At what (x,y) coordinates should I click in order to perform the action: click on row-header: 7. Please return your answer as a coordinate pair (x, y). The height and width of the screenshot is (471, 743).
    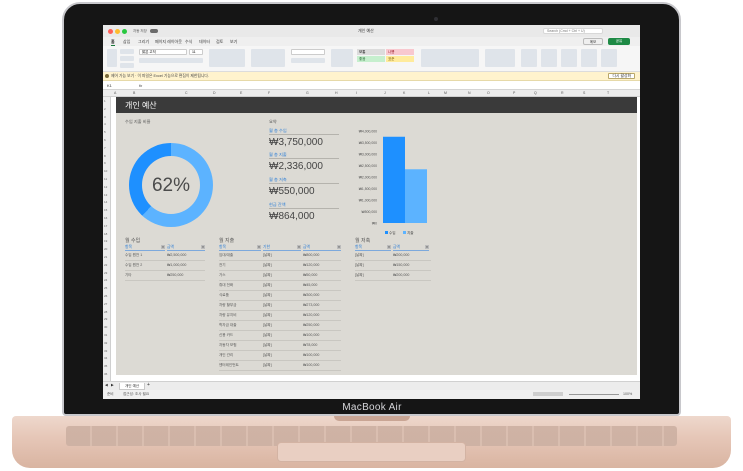
    Looking at the image, I should click on (105, 148).